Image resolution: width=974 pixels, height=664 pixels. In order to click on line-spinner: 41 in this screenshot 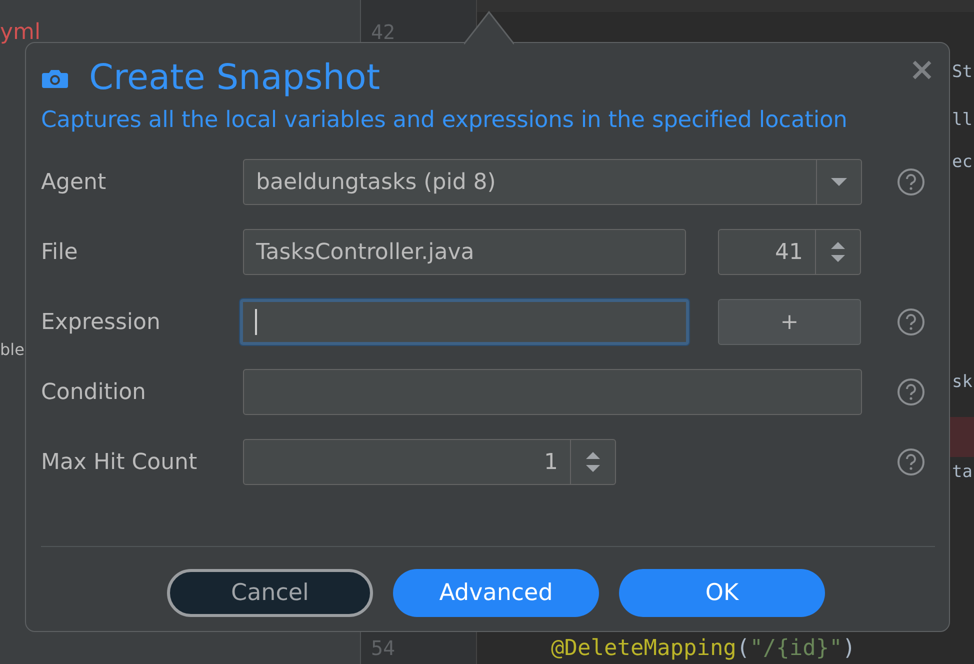, I will do `click(789, 252)`.